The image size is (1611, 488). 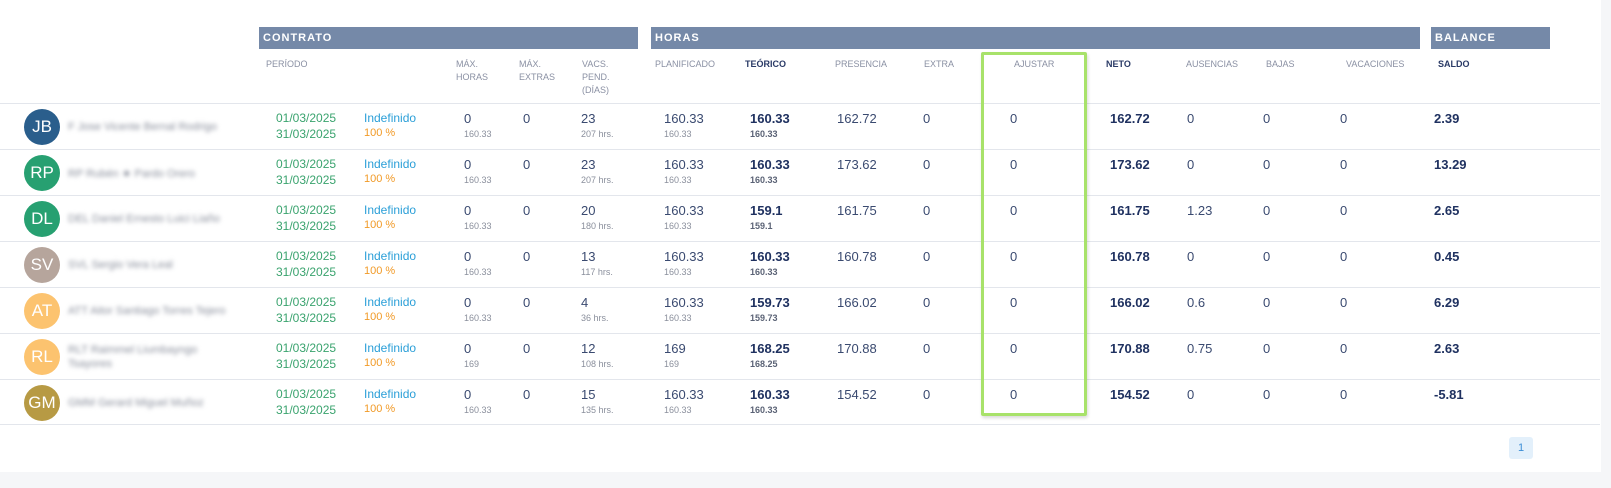 What do you see at coordinates (147, 311) in the screenshot?
I see `employee-name: ATT Aitor Santiago Torres Tejero` at bounding box center [147, 311].